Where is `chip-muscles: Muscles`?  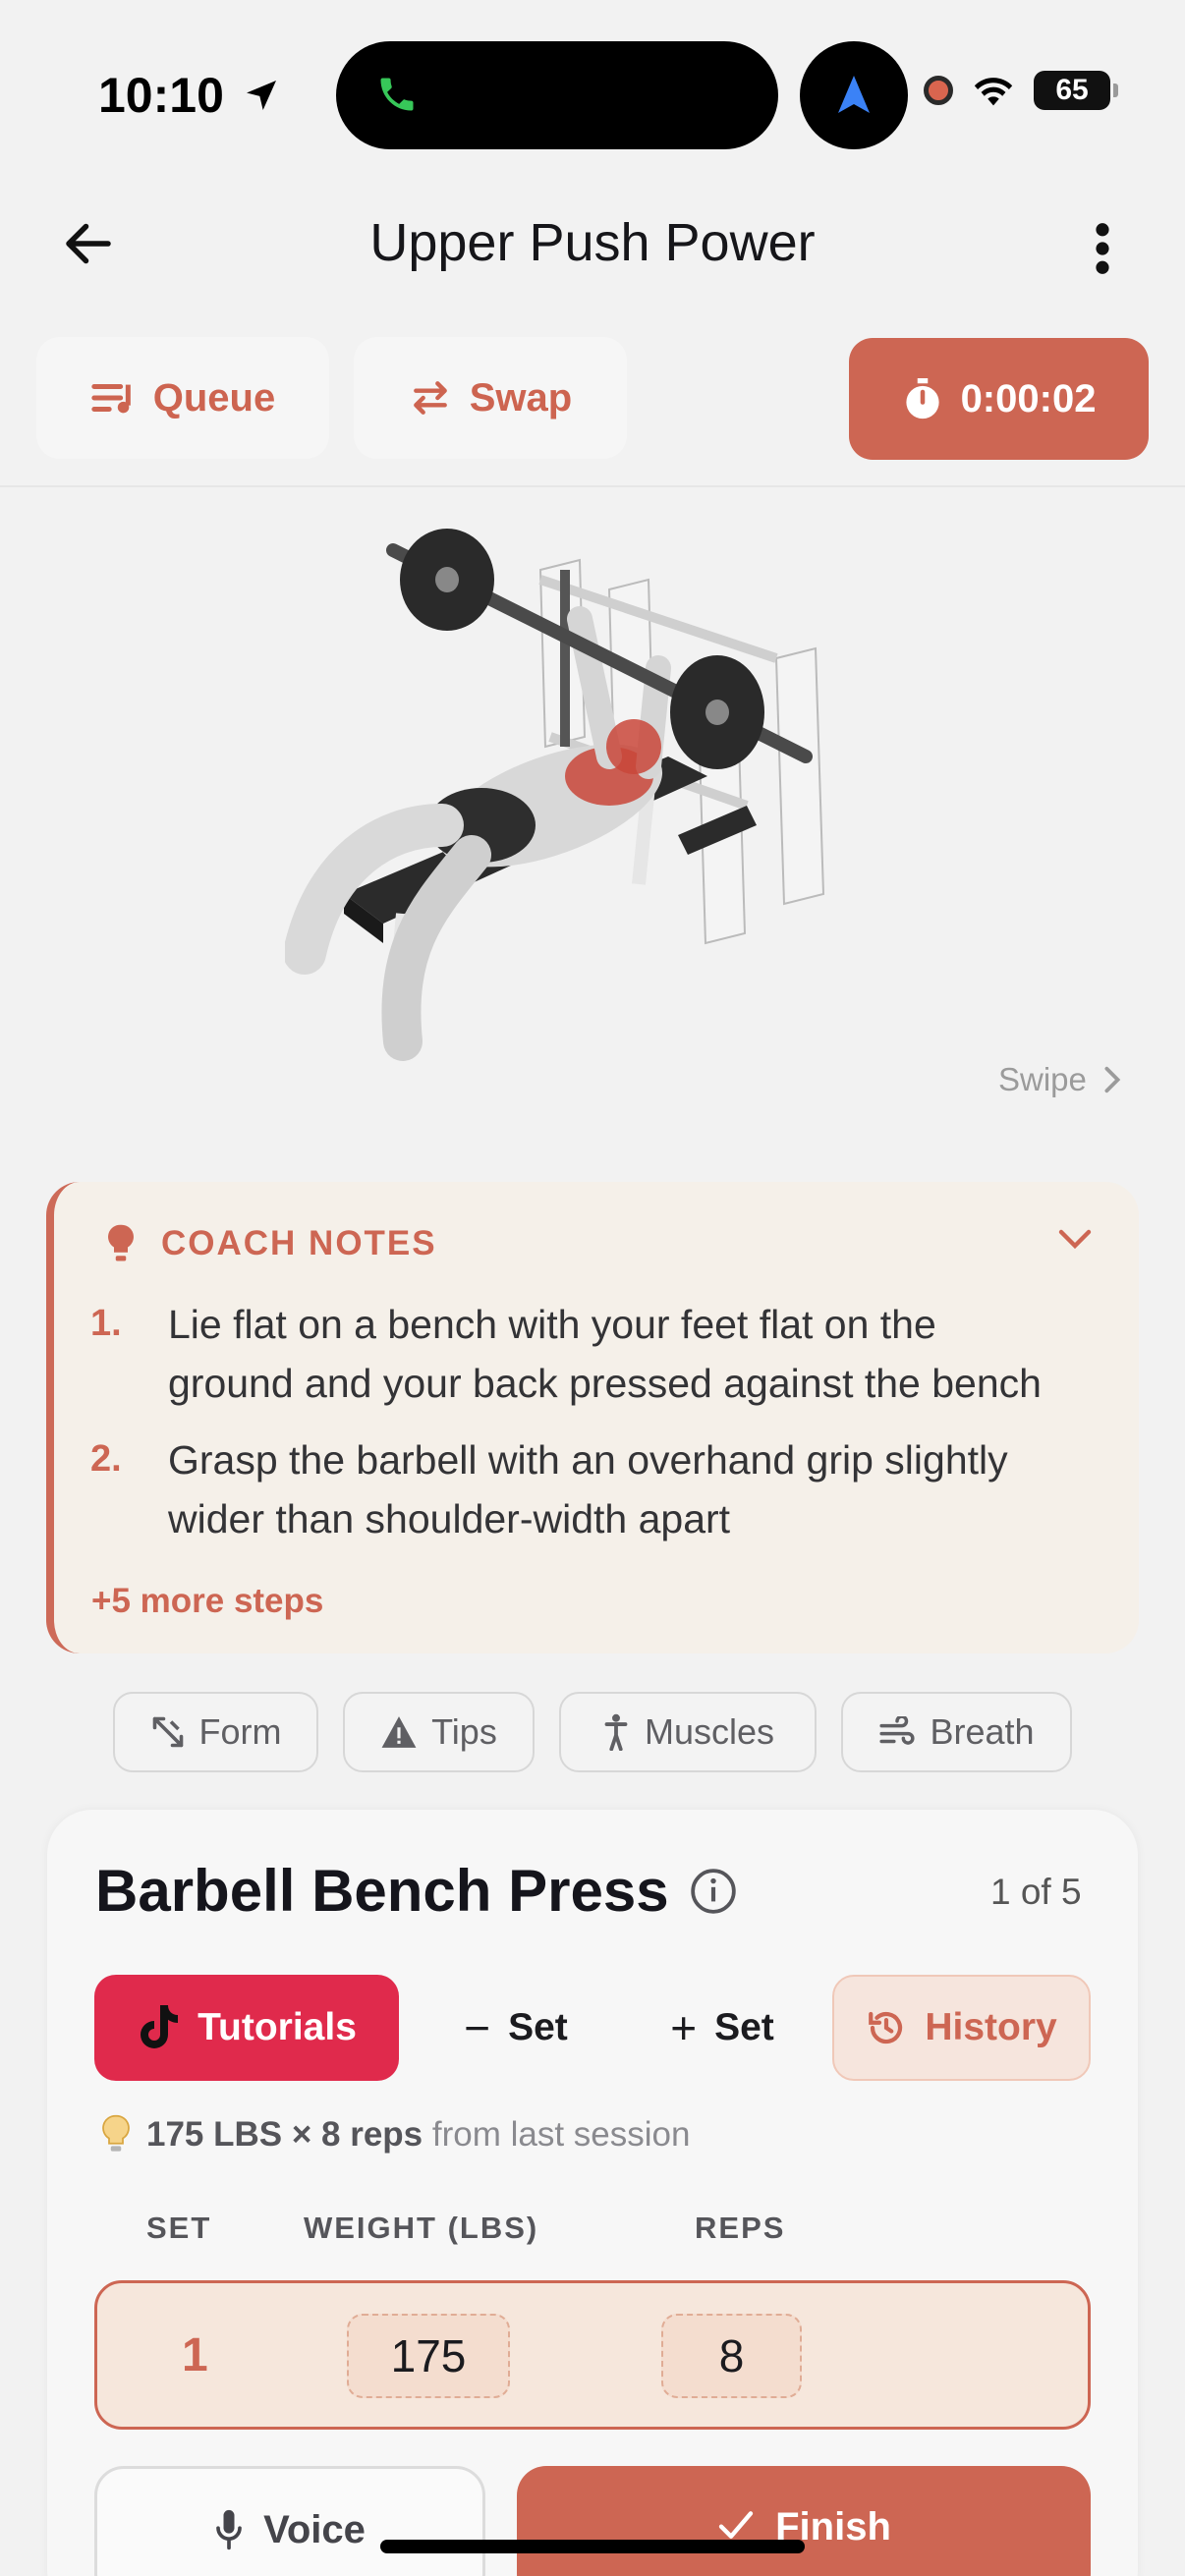 chip-muscles: Muscles is located at coordinates (688, 1732).